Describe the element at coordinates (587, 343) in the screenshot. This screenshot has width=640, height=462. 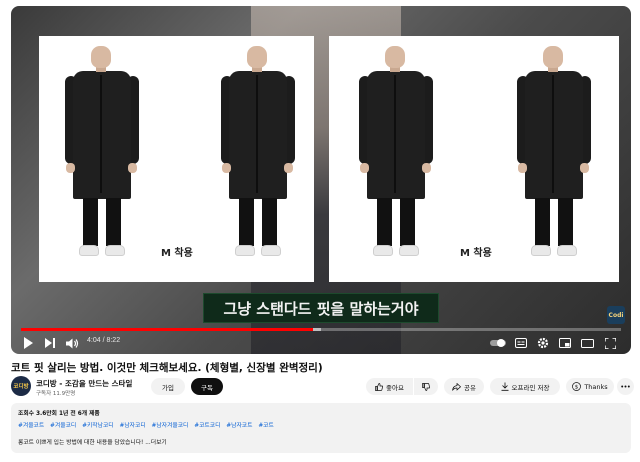
I see `theater-mode-icon` at that location.